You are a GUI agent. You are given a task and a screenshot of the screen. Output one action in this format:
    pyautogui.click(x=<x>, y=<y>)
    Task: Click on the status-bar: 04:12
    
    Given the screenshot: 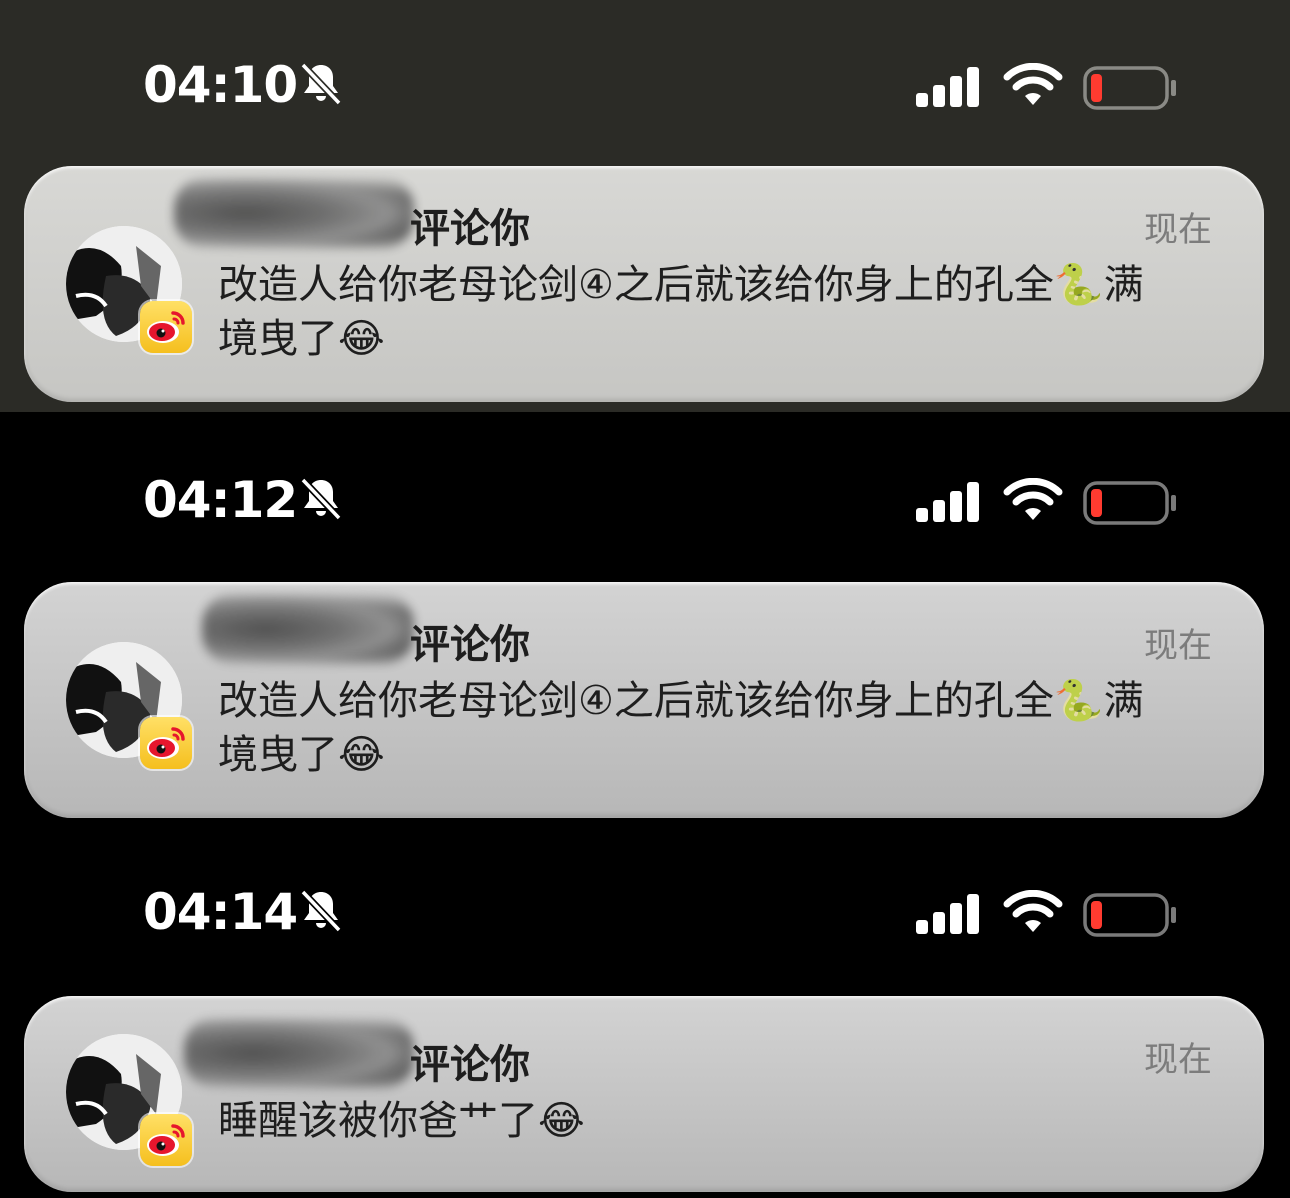 What is the action you would take?
    pyautogui.click(x=645, y=500)
    